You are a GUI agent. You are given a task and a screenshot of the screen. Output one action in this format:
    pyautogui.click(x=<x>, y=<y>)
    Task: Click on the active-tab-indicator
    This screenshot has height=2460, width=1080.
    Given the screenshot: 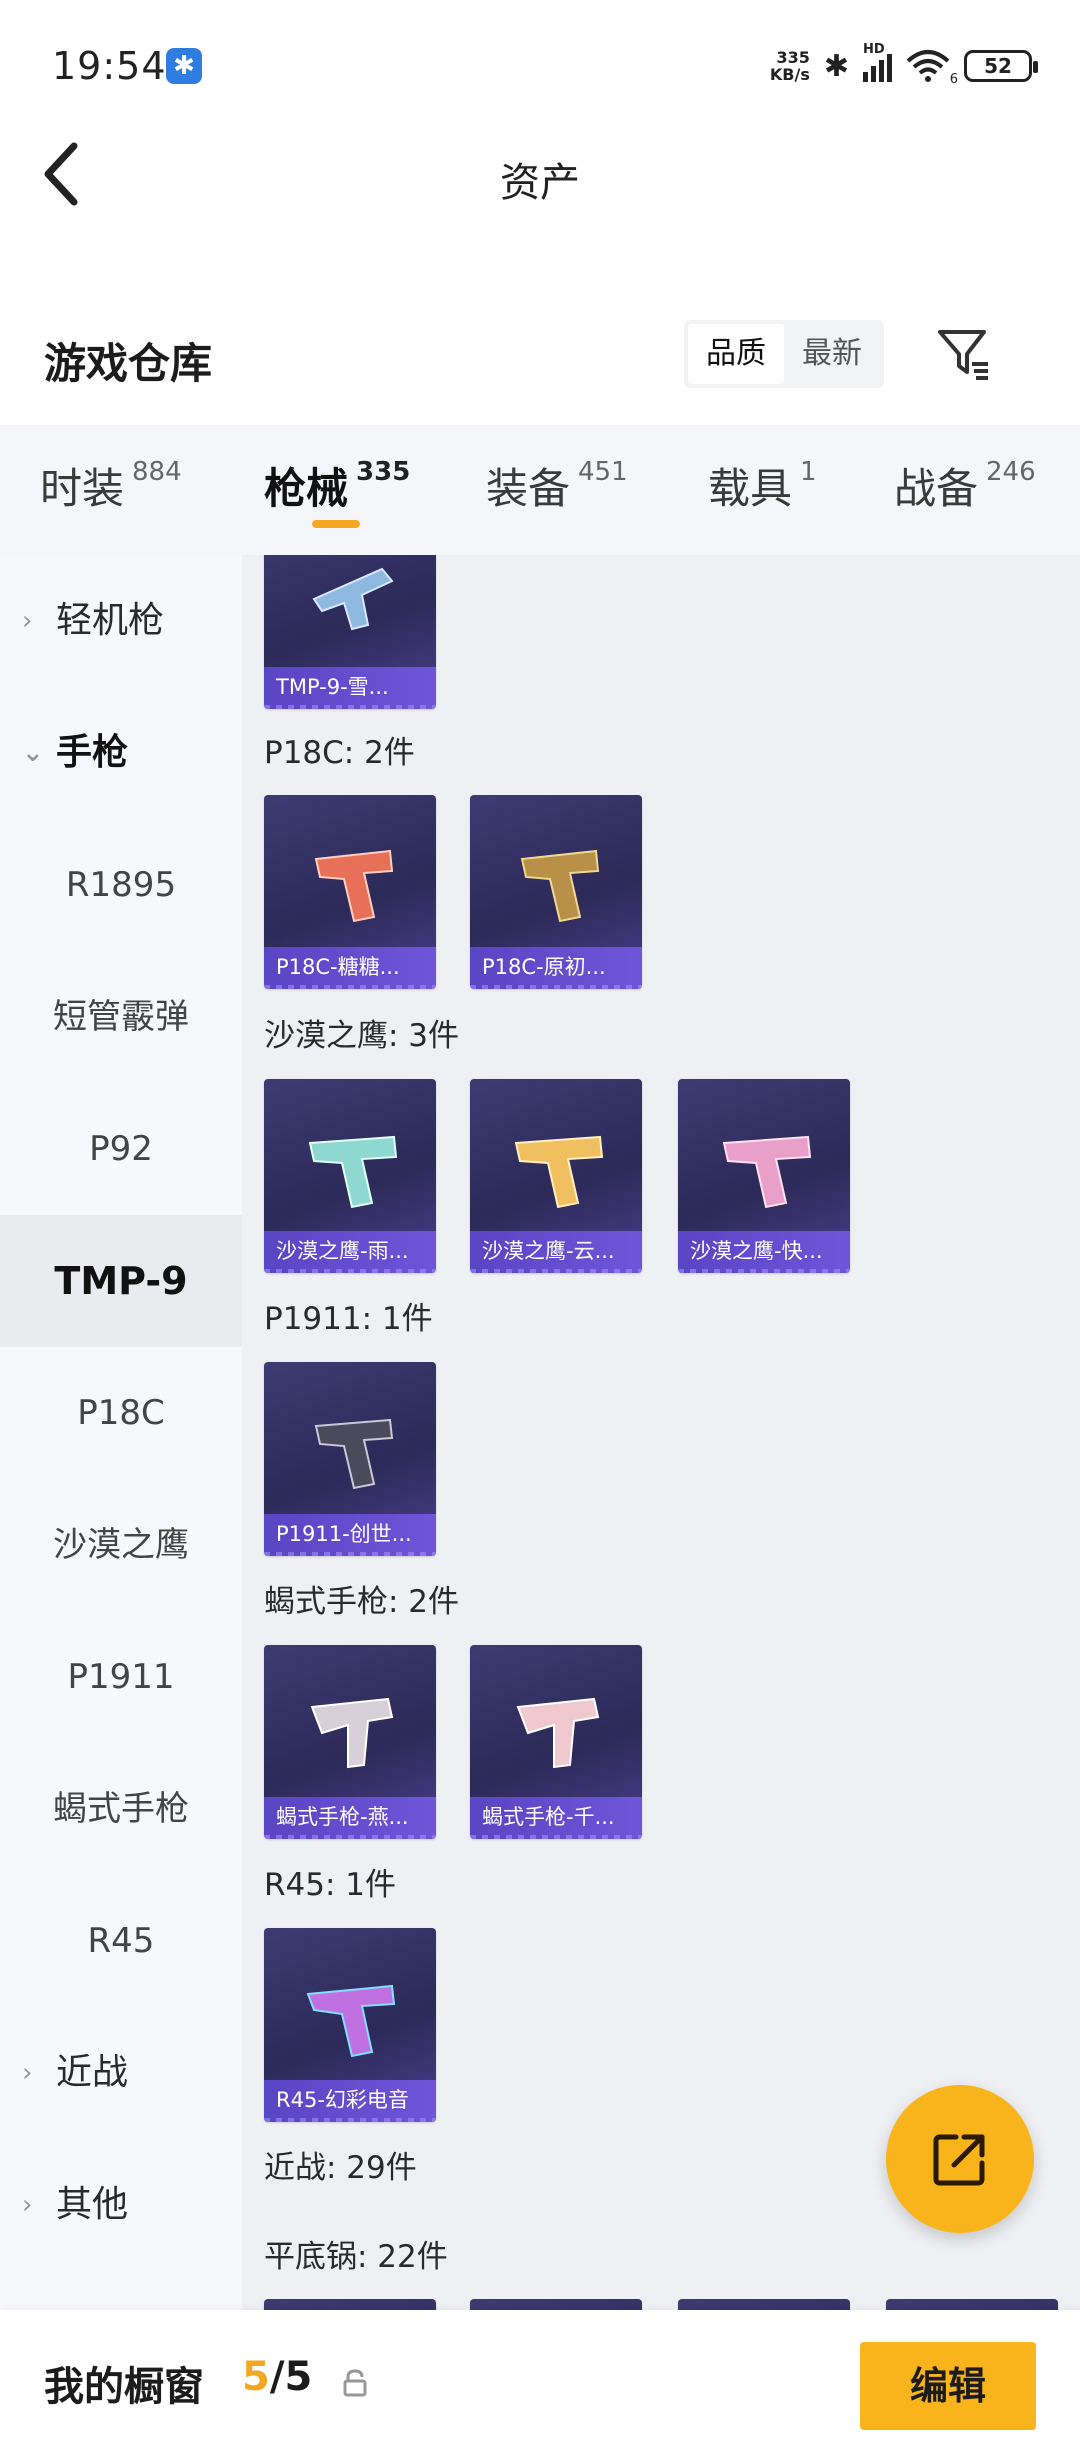 What is the action you would take?
    pyautogui.click(x=336, y=524)
    